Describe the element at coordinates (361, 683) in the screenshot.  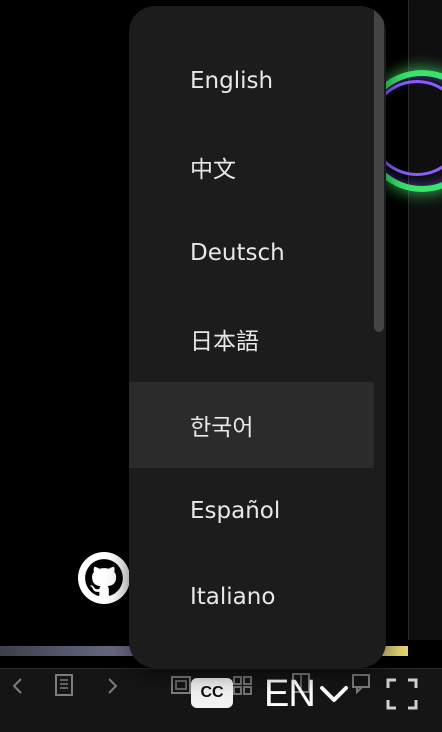
I see `comment-icon` at that location.